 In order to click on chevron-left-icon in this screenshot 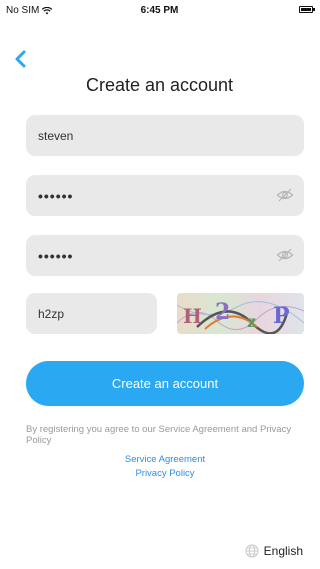, I will do `click(20, 59)`.